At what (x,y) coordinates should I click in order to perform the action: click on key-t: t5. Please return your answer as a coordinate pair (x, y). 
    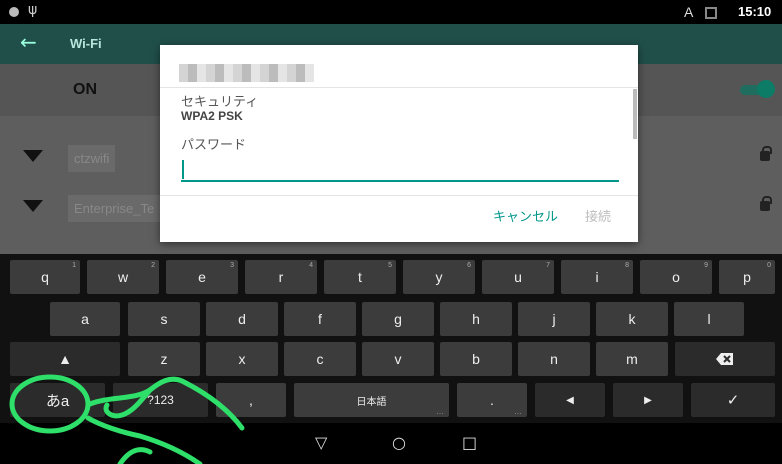
    Looking at the image, I should click on (360, 277).